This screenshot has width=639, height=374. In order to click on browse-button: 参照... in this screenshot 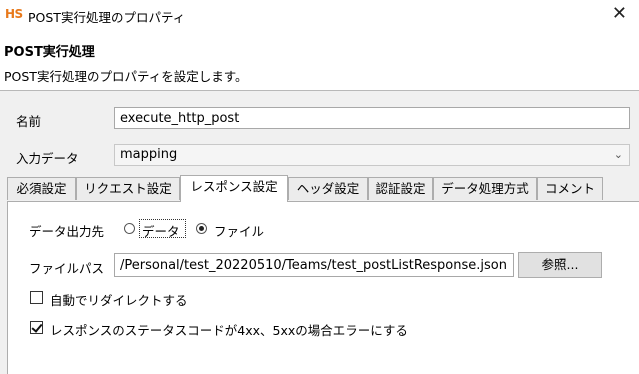, I will do `click(560, 265)`.